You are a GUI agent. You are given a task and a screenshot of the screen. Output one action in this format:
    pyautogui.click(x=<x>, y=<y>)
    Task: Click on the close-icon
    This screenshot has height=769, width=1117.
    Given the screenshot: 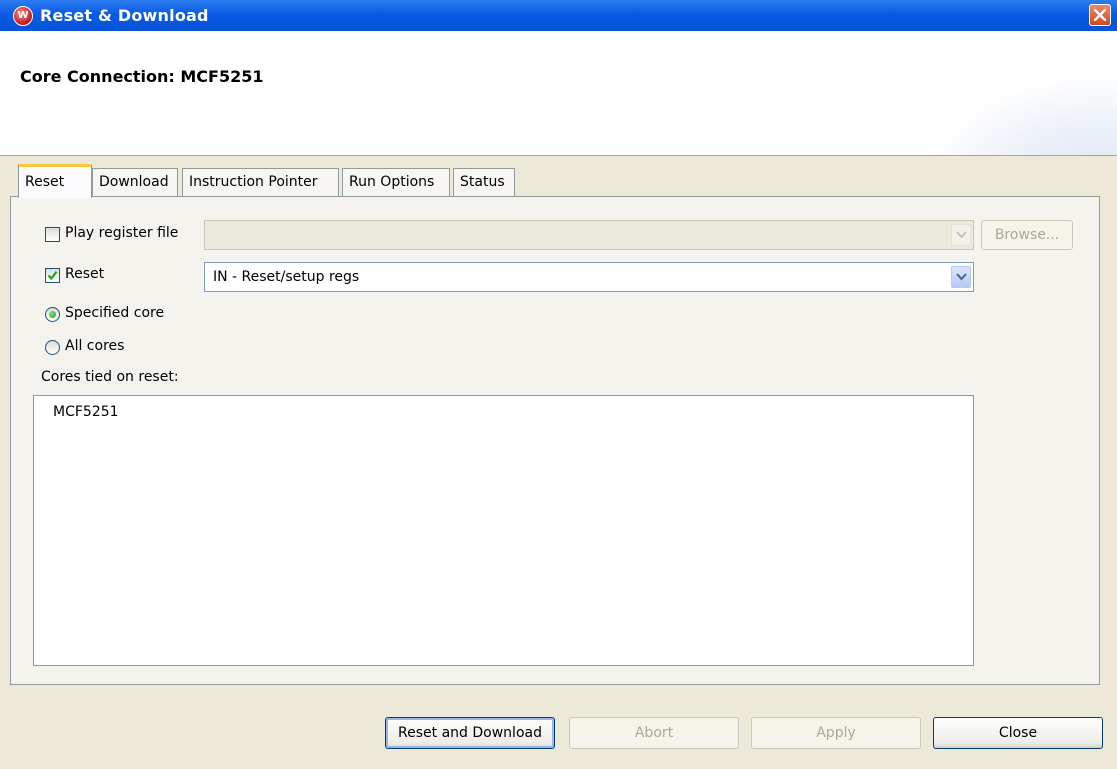 What is the action you would take?
    pyautogui.click(x=1100, y=15)
    